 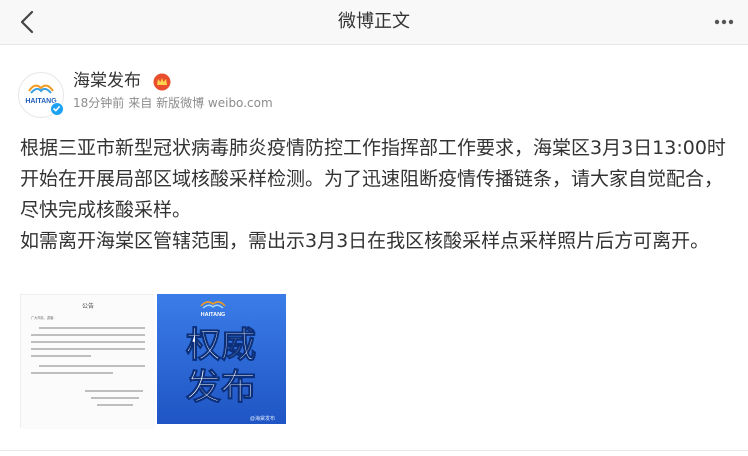 I want to click on top-navigation-bar: 微博正文, so click(x=374, y=22).